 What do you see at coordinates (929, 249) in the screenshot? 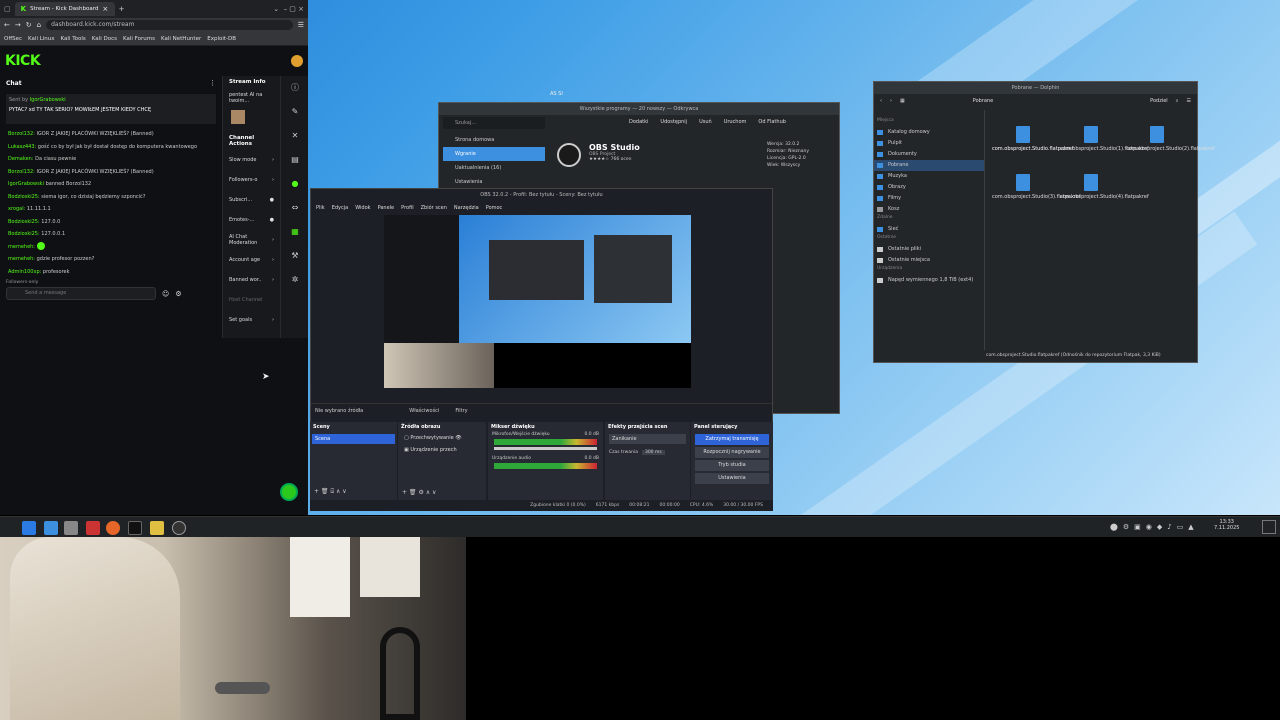
I see `place-item: Ostatnie pliki` at bounding box center [929, 249].